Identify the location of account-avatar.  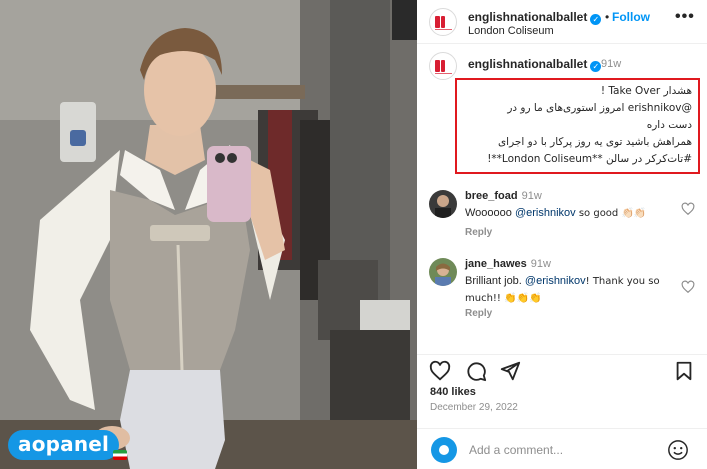
(443, 22).